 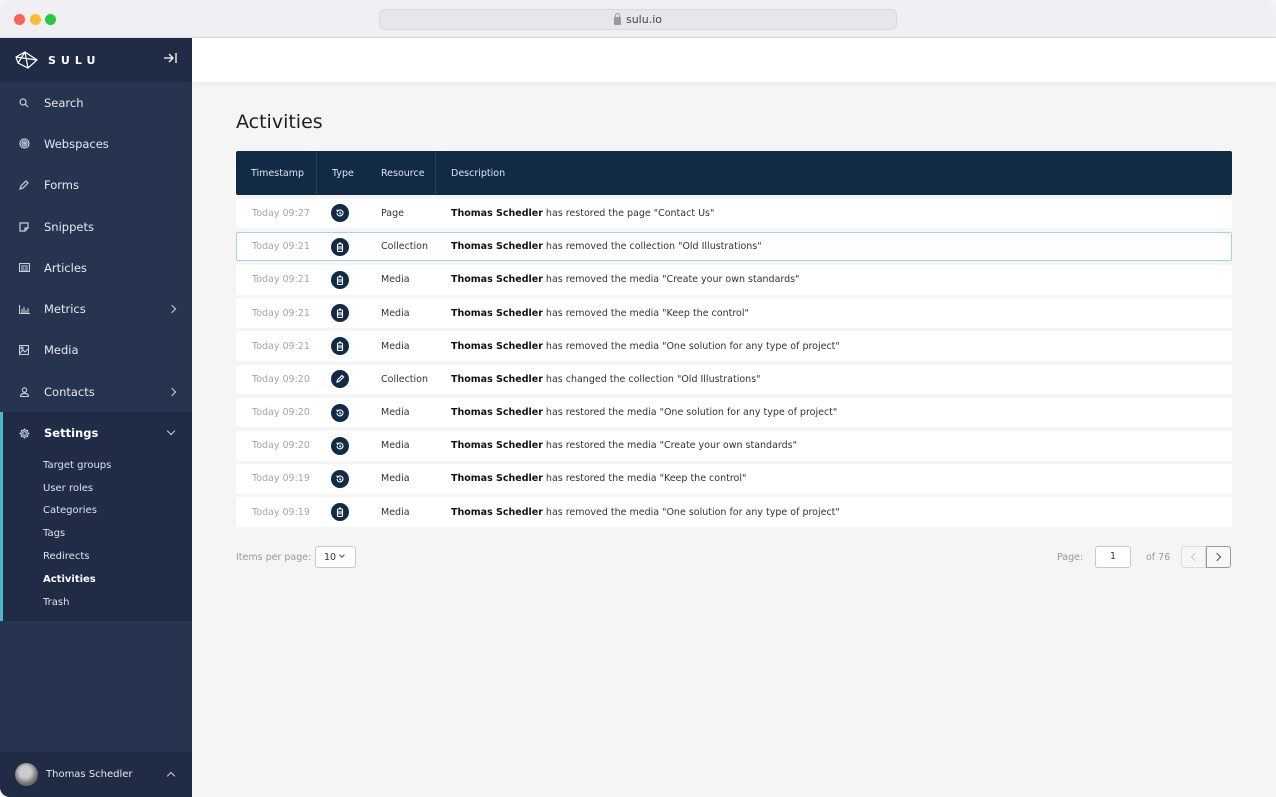 What do you see at coordinates (24, 268) in the screenshot?
I see `newspaper-icon` at bounding box center [24, 268].